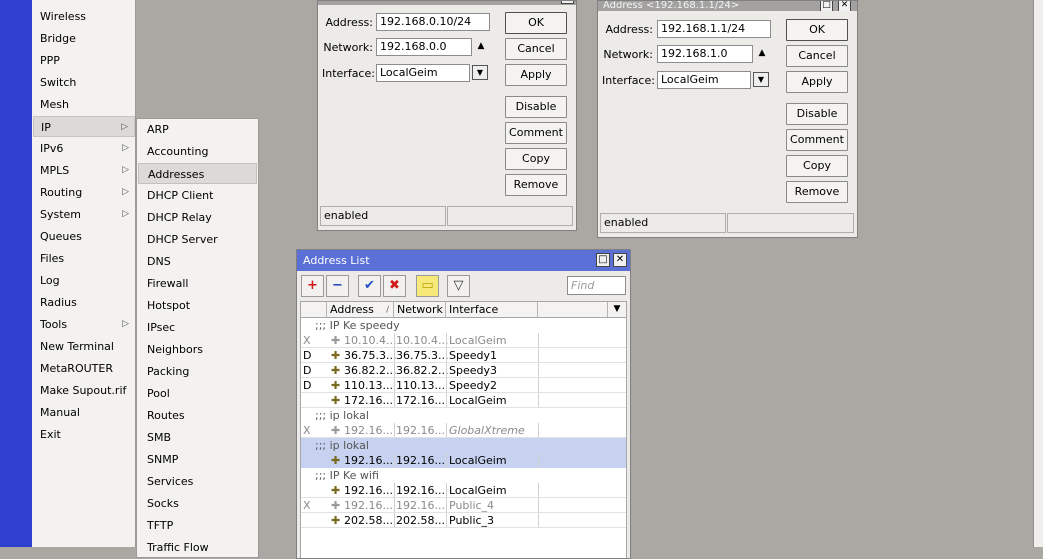  What do you see at coordinates (463, 520) in the screenshot?
I see `table-row: ✚ 202.58... 202.58... Public_3` at bounding box center [463, 520].